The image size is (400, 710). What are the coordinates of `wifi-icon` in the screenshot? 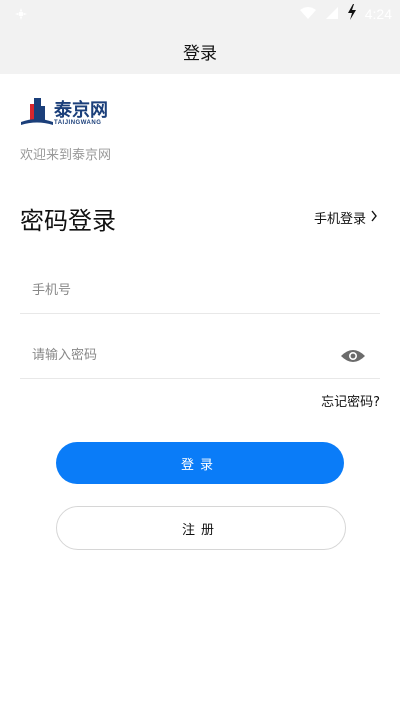 It's located at (308, 14).